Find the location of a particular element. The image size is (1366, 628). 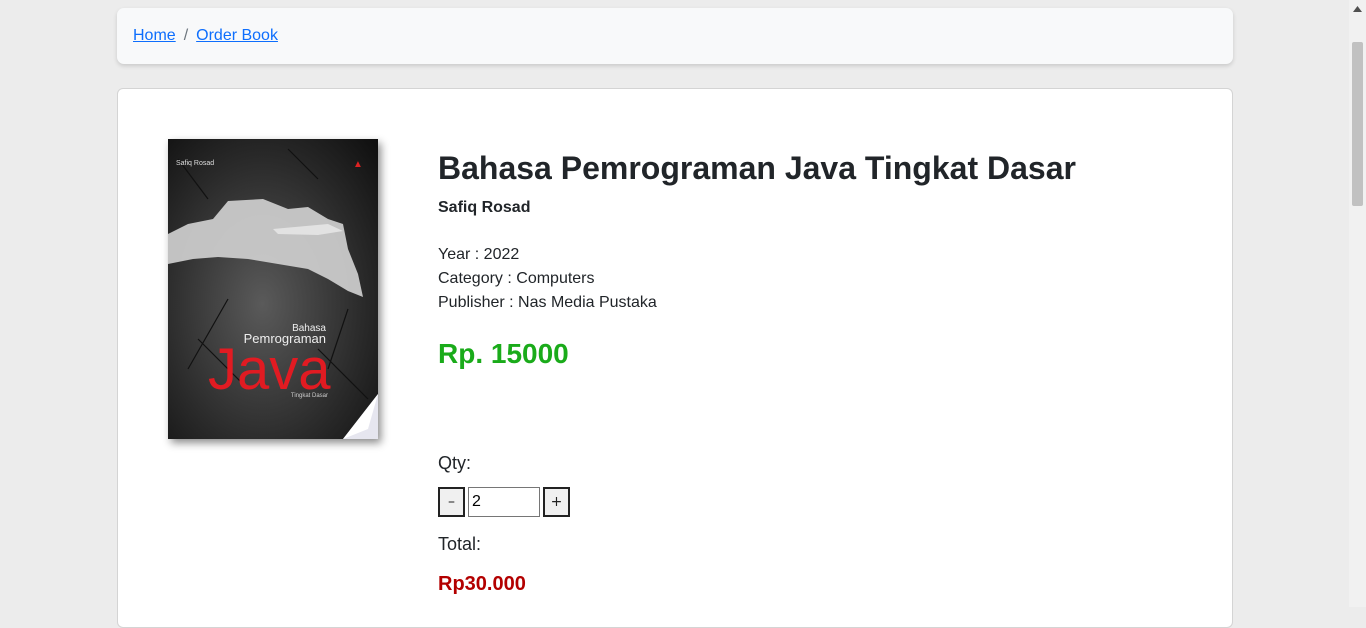

breadcrumb-order-book-link: Order Book is located at coordinates (237, 36).